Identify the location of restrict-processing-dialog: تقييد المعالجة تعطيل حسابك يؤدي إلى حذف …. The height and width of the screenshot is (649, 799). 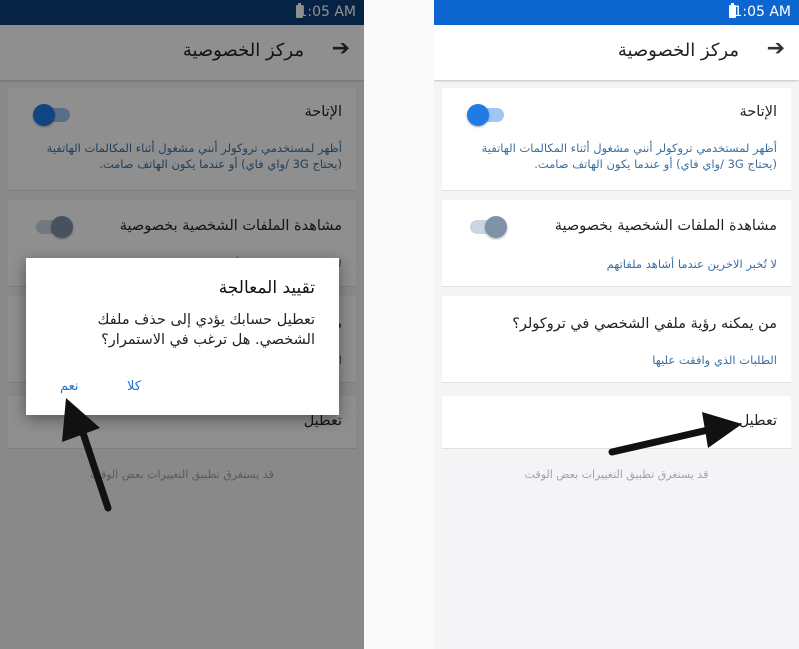
(182, 336).